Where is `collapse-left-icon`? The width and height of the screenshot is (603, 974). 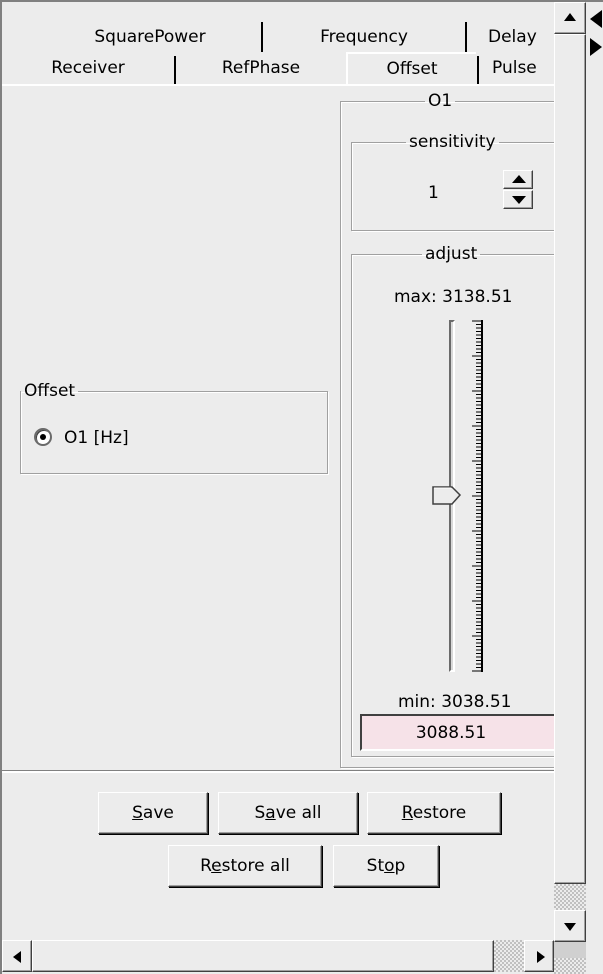
collapse-left-icon is located at coordinates (596, 19).